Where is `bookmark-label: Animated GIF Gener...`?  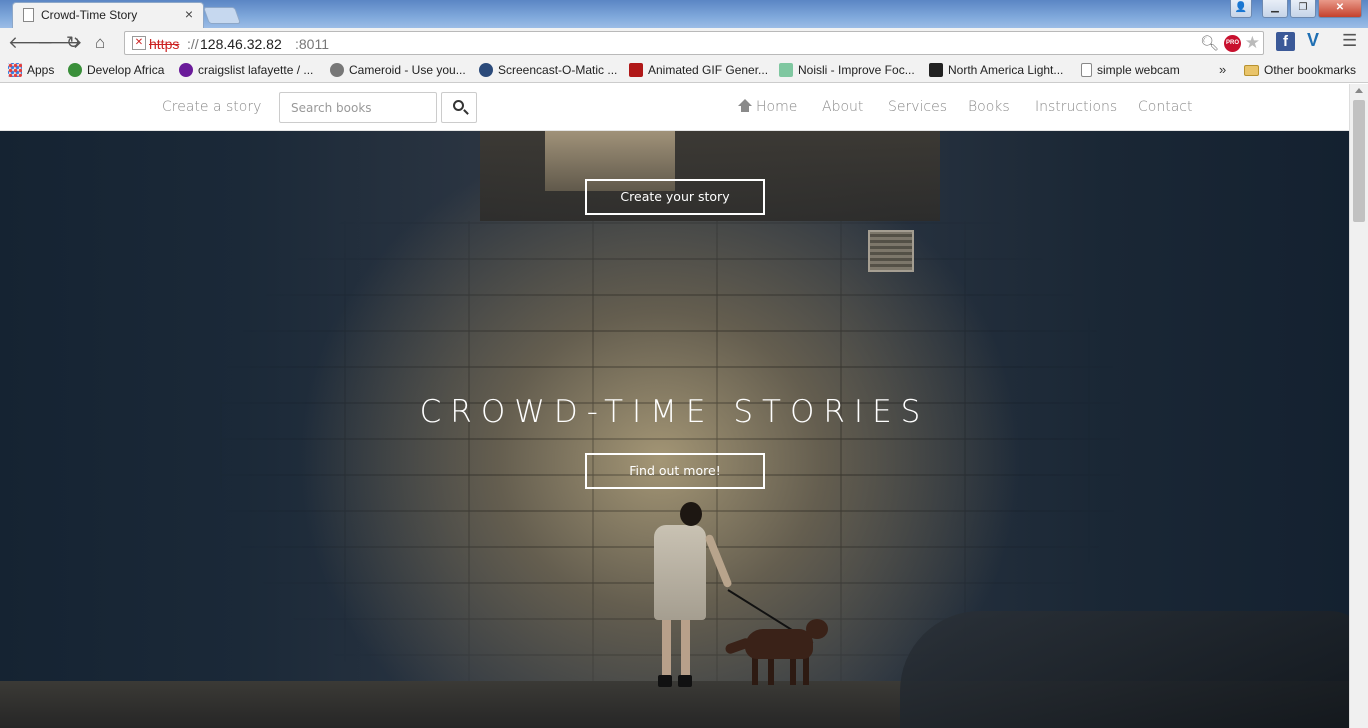 bookmark-label: Animated GIF Gener... is located at coordinates (708, 70).